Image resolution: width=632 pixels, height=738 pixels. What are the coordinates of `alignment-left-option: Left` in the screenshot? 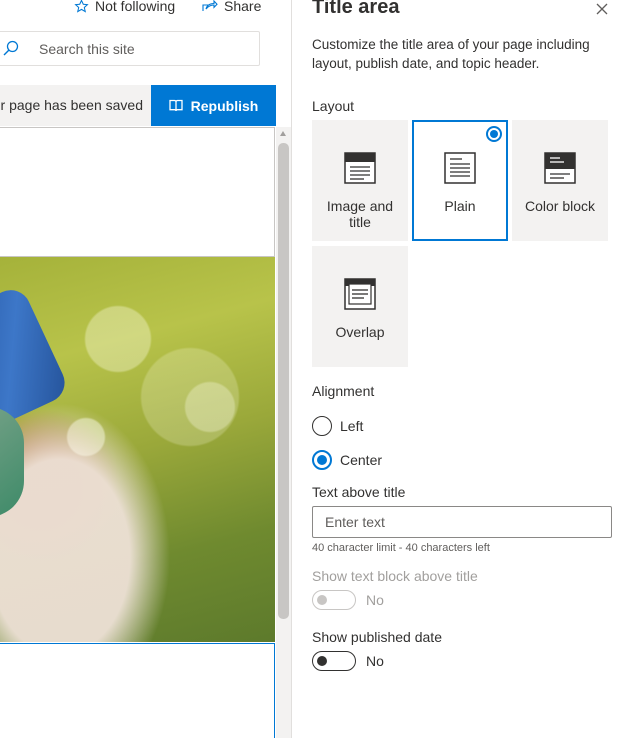 It's located at (337, 426).